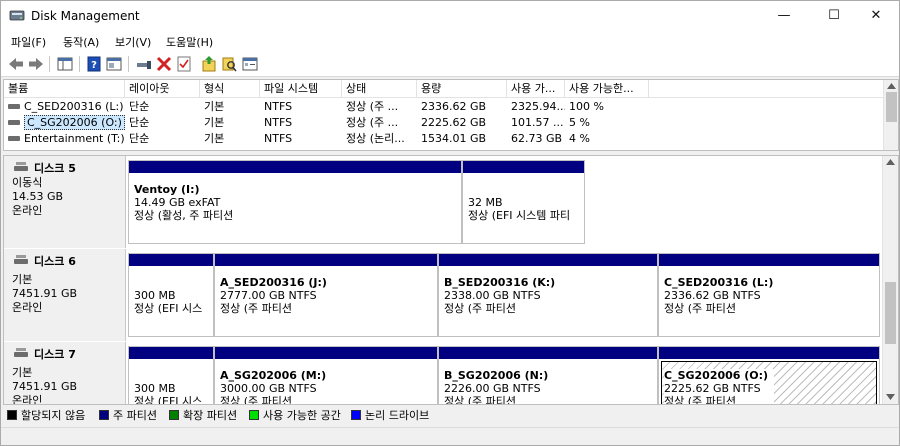  What do you see at coordinates (230, 89) in the screenshot?
I see `column-header-type: 형식` at bounding box center [230, 89].